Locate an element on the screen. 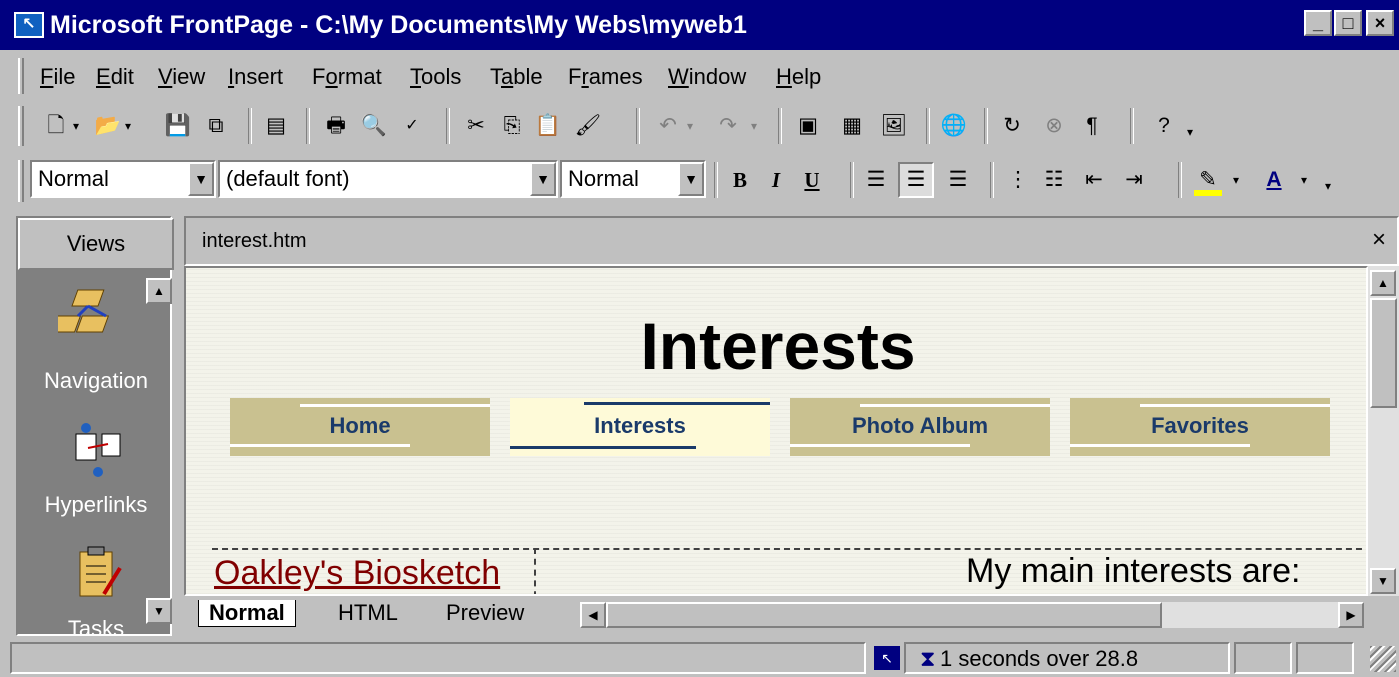 This screenshot has width=1399, height=677. font-select-value: (default font) is located at coordinates (288, 178).